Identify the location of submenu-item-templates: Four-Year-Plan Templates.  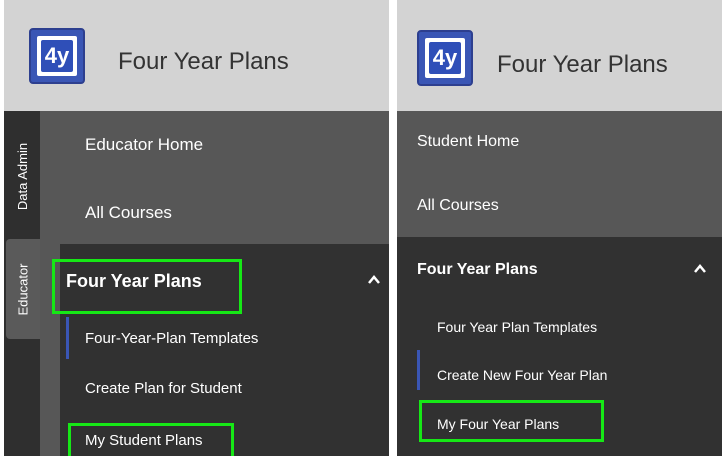
(171, 338).